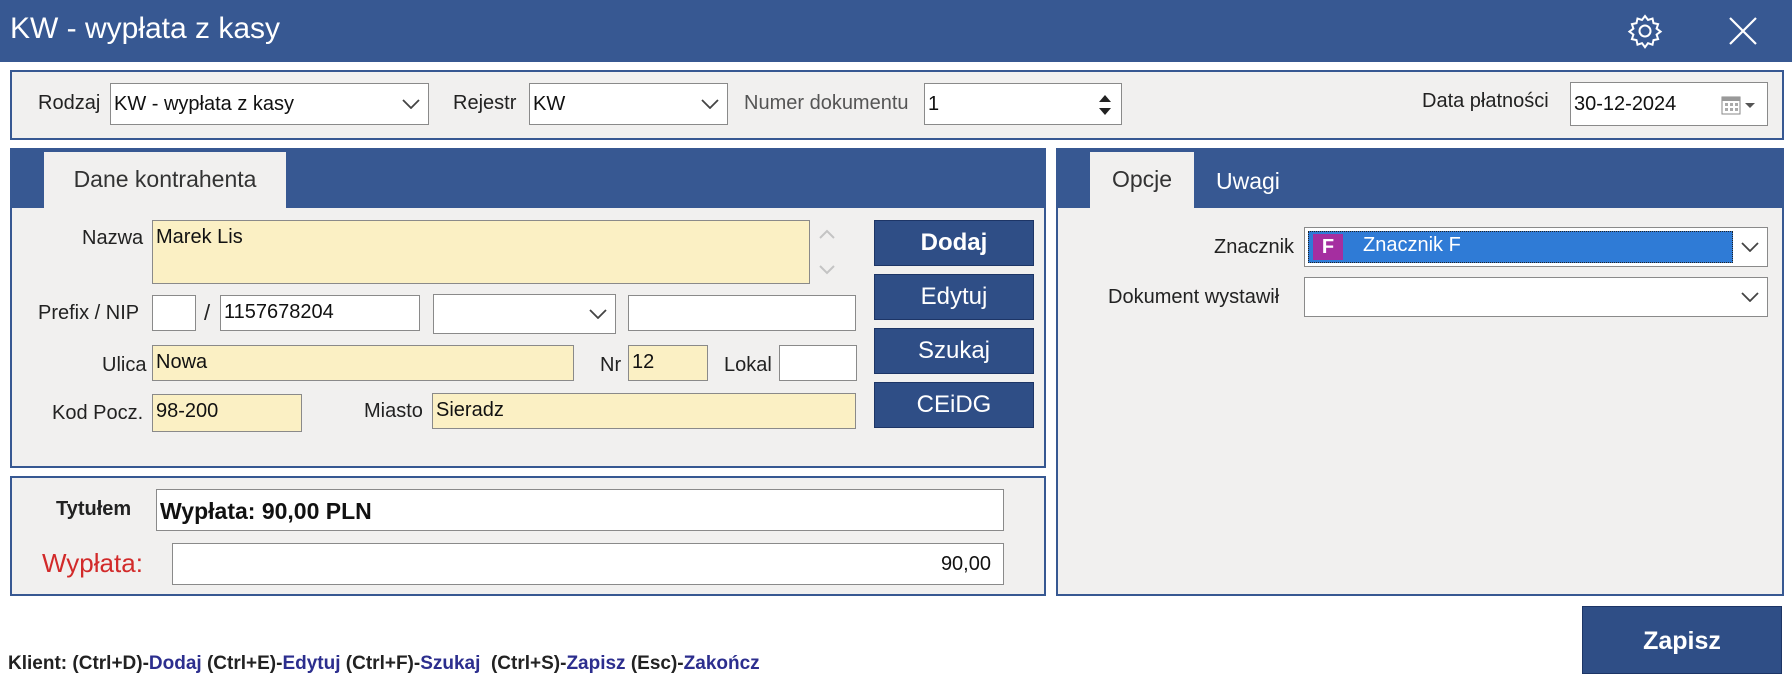  Describe the element at coordinates (1645, 31) in the screenshot. I see `gear-icon` at that location.